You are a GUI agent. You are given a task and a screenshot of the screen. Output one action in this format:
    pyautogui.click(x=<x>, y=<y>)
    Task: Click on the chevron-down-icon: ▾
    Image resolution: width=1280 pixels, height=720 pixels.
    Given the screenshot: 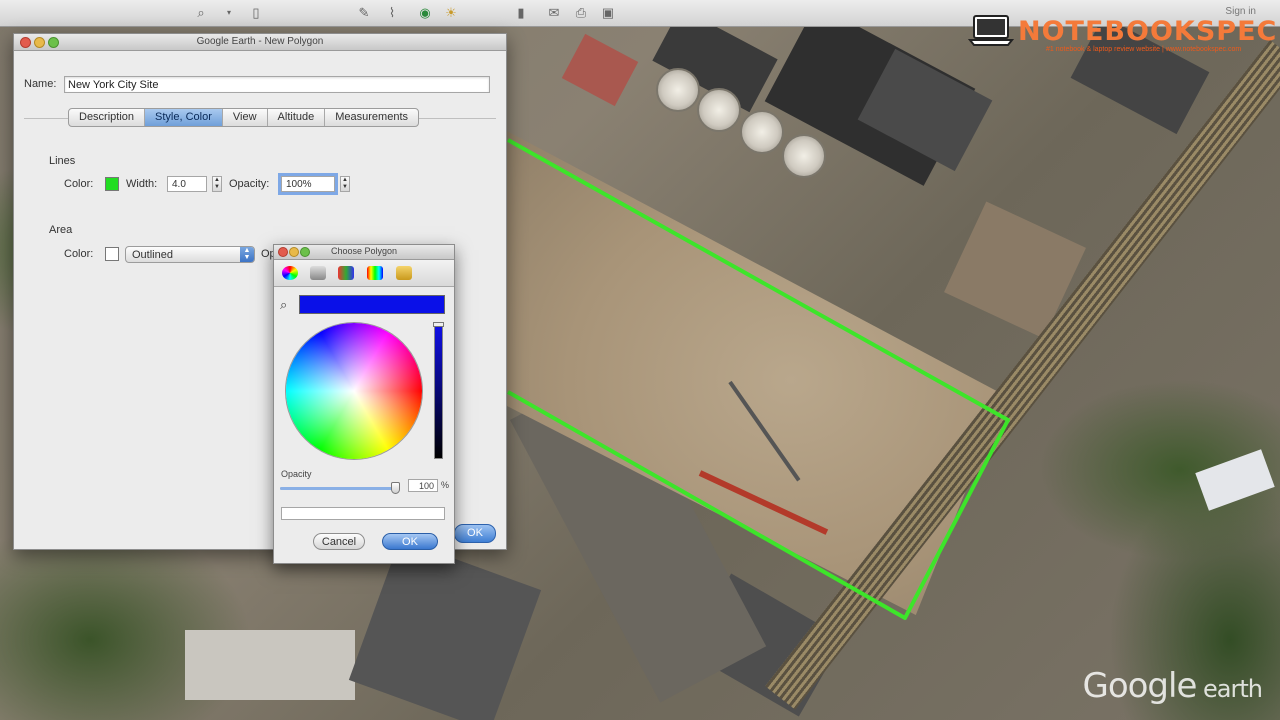 What is the action you would take?
    pyautogui.click(x=229, y=13)
    